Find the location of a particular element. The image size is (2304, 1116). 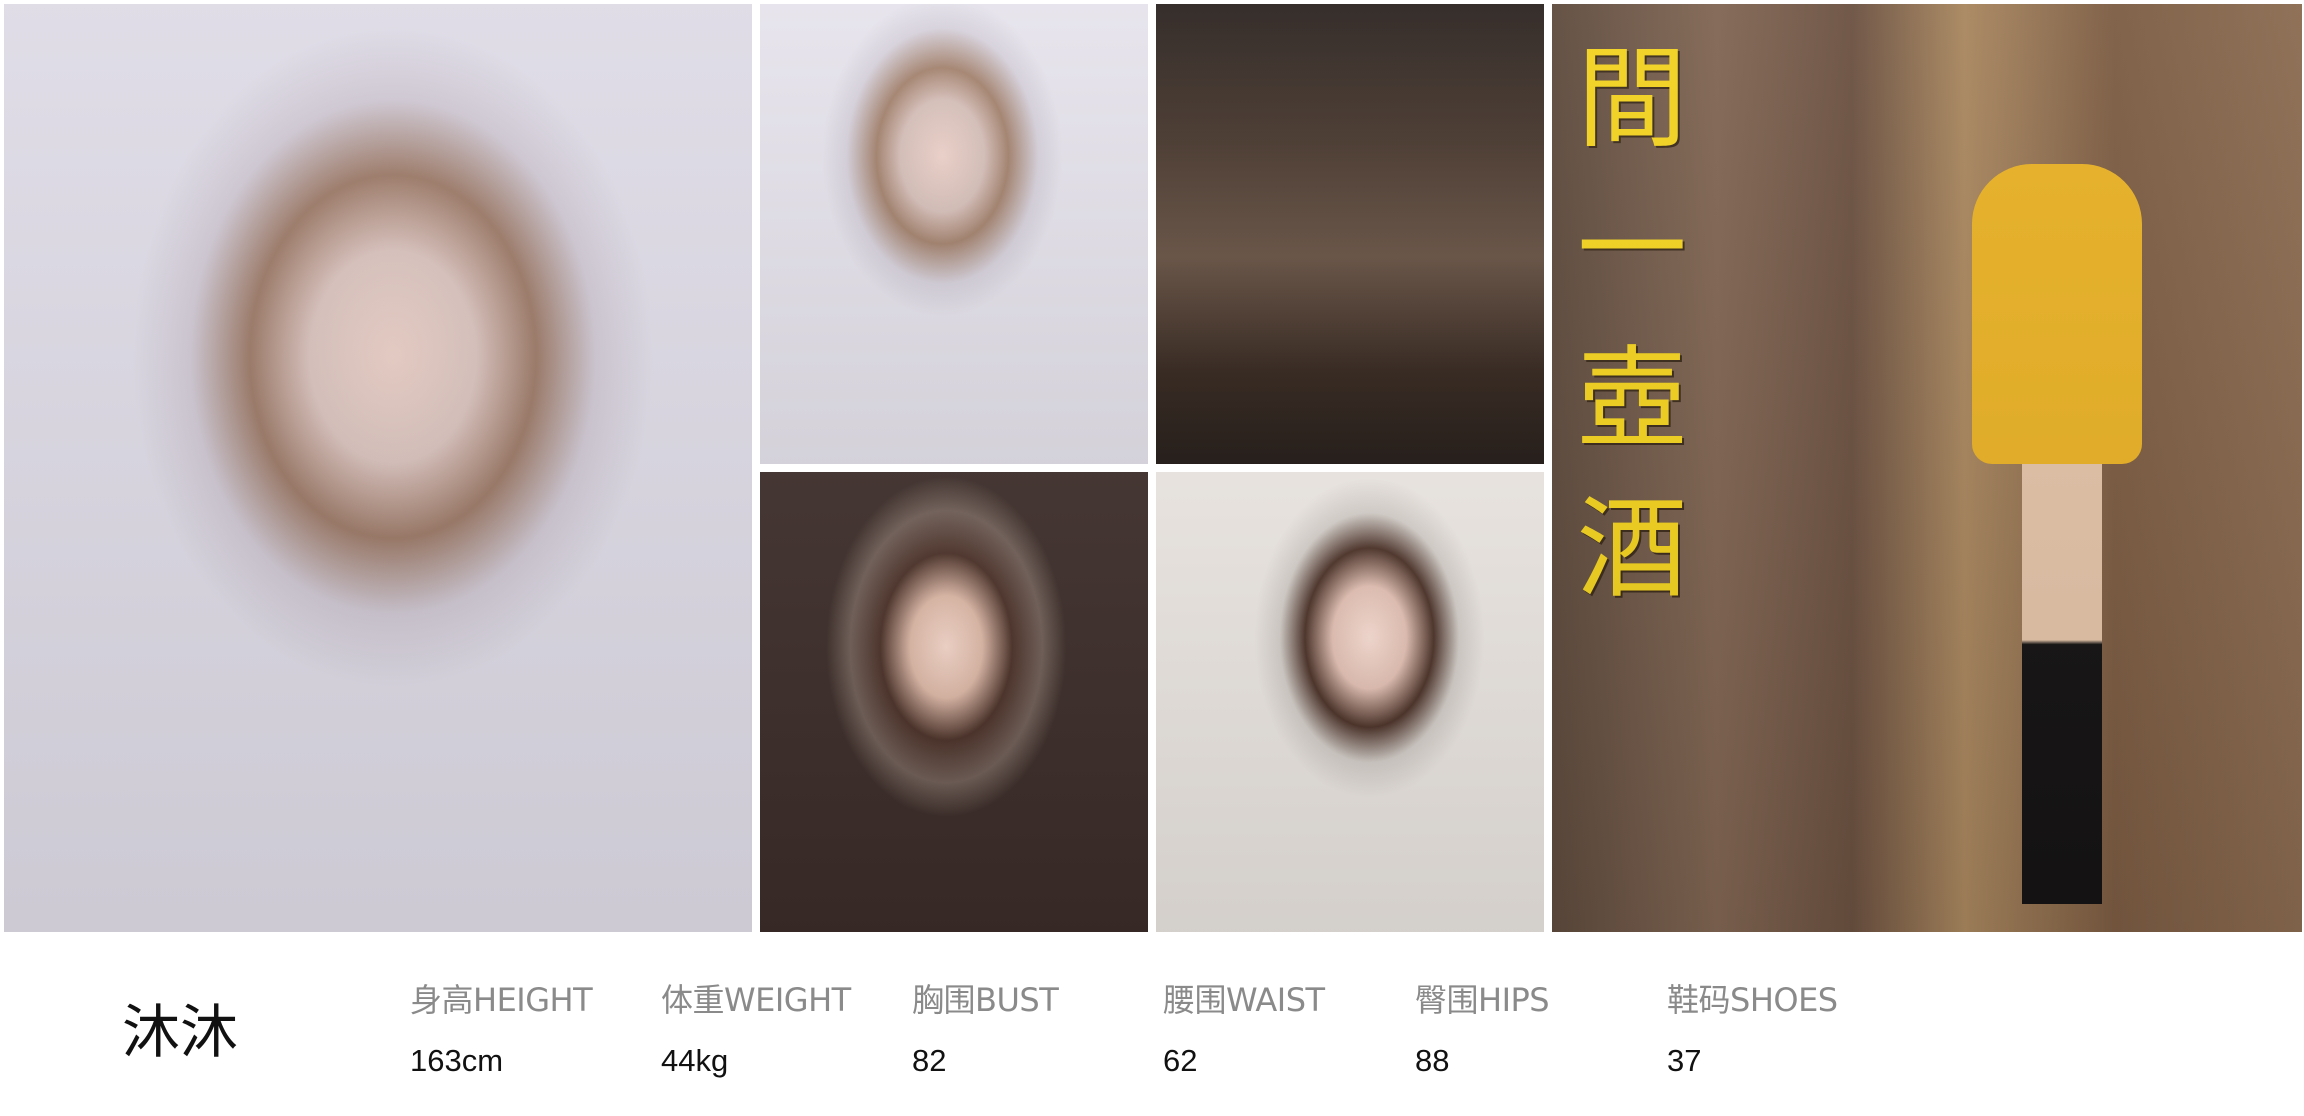

stat-label: 身高HEIGHT is located at coordinates (501, 1000).